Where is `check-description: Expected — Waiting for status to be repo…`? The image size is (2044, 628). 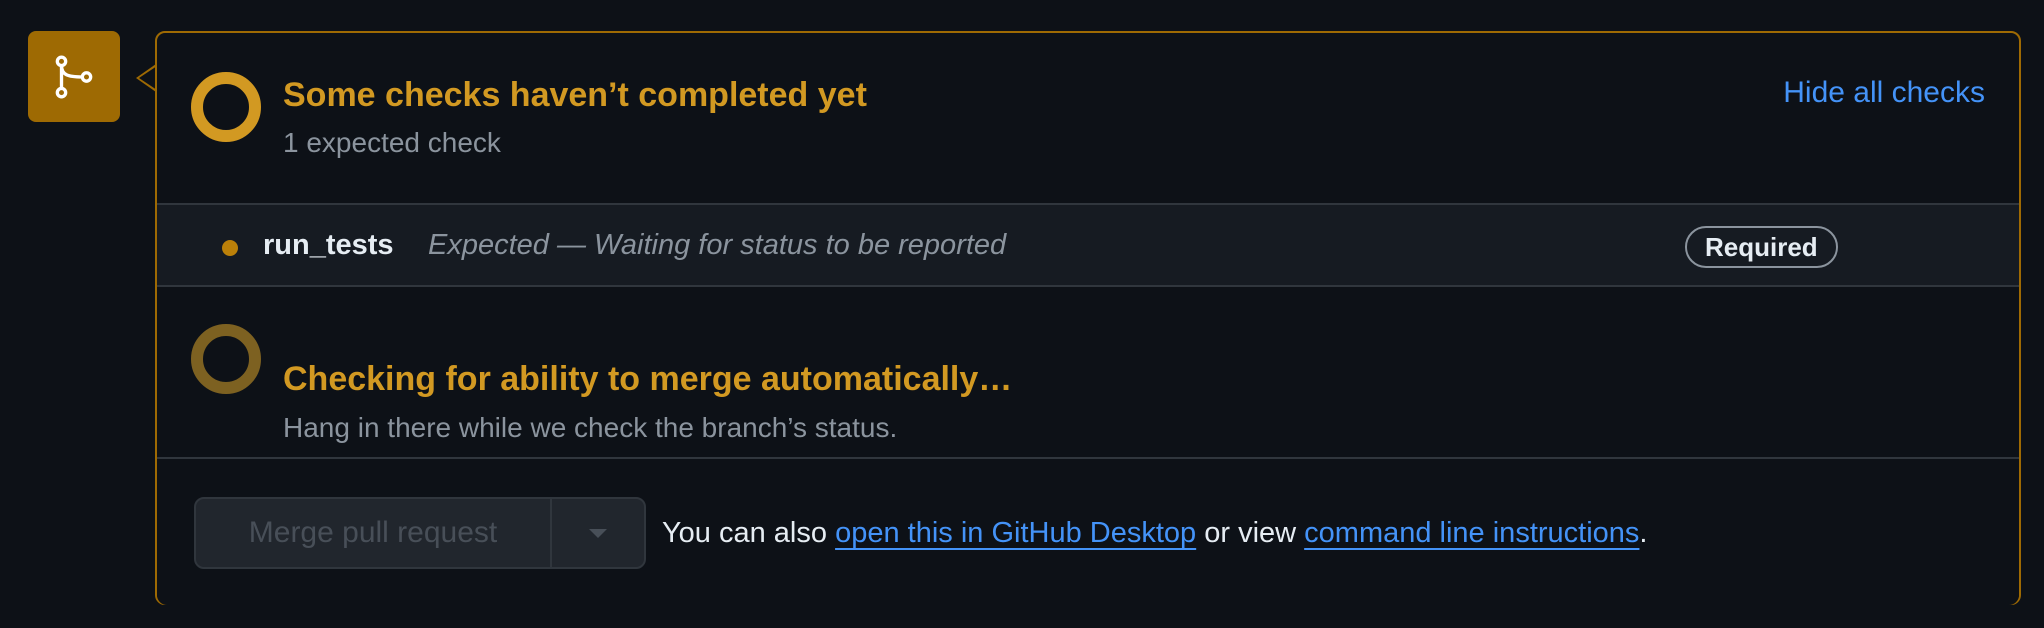 check-description: Expected — Waiting for status to be repo… is located at coordinates (717, 245).